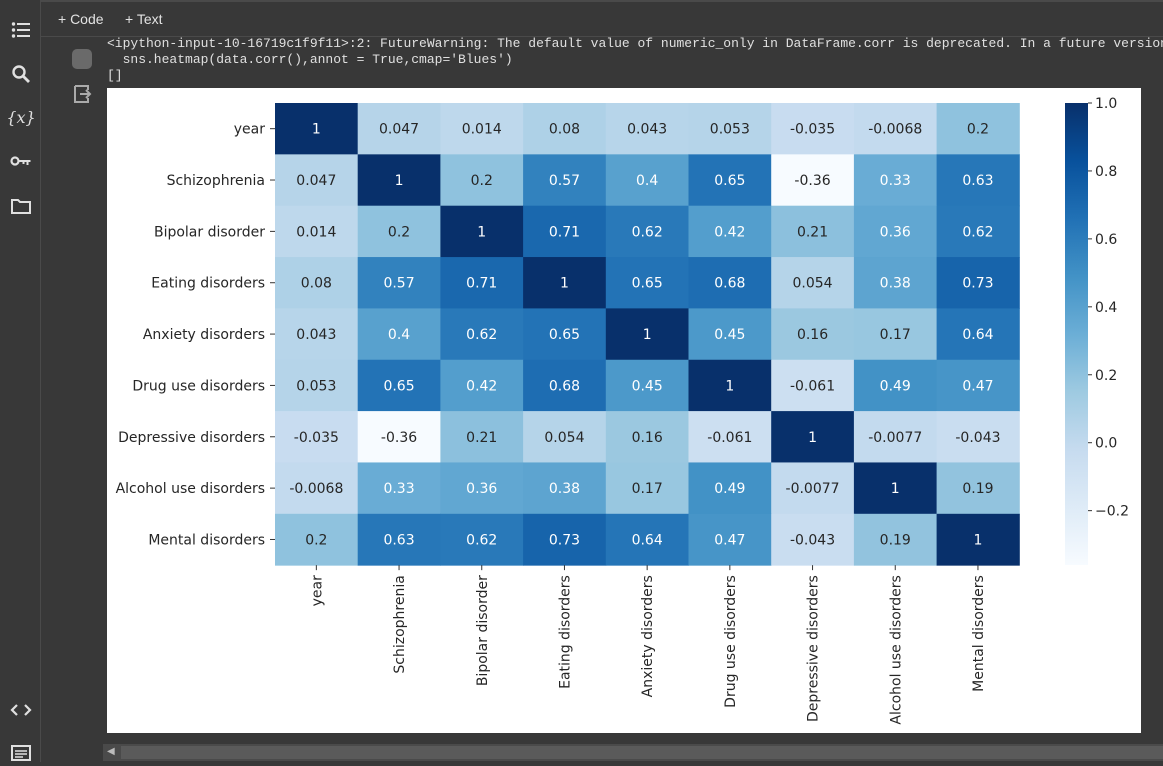 The height and width of the screenshot is (766, 1163). I want to click on x-tick-label: Bipolar disorder, so click(483, 630).